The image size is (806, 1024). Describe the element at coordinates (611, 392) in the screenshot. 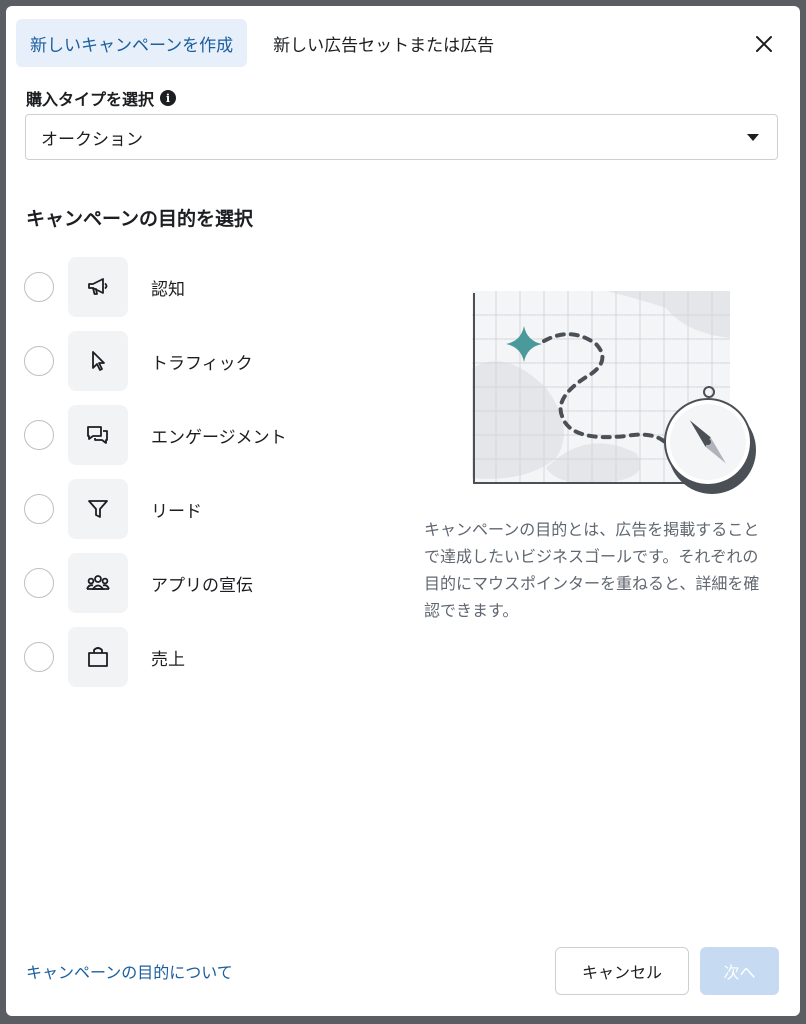

I see `map-compass-illustration` at that location.